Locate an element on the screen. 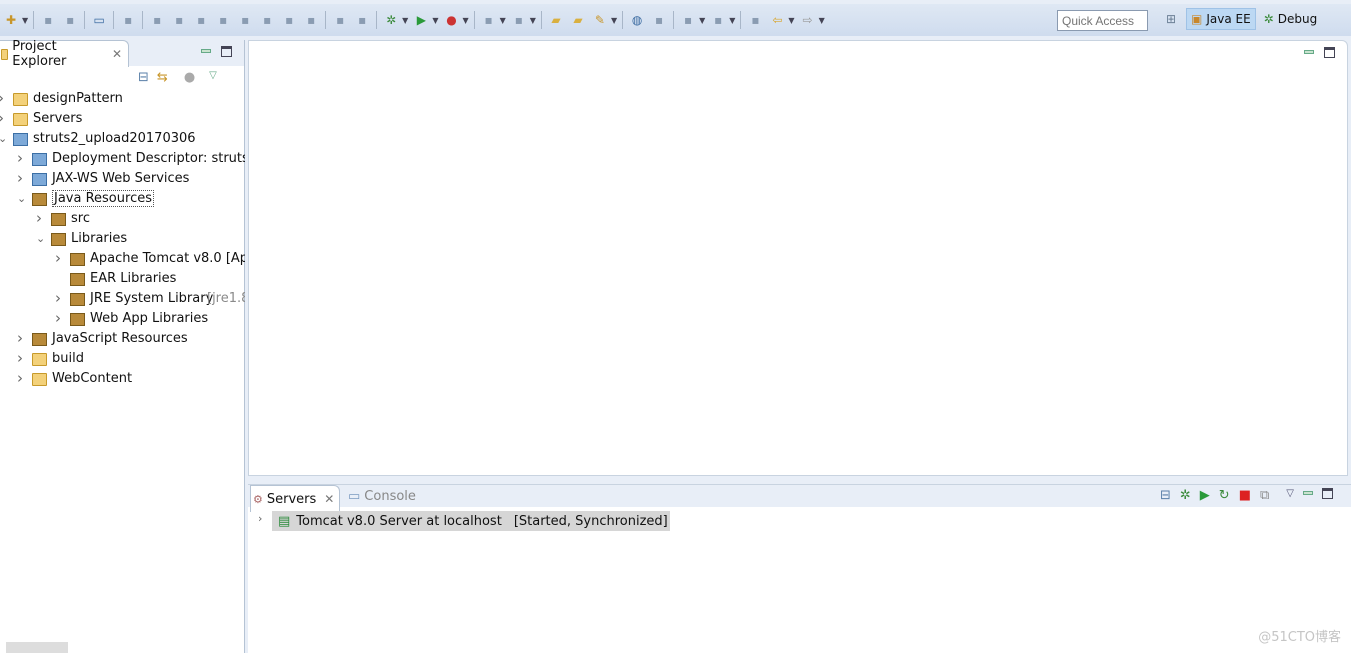  save-icon: ▪ is located at coordinates (48, 20).